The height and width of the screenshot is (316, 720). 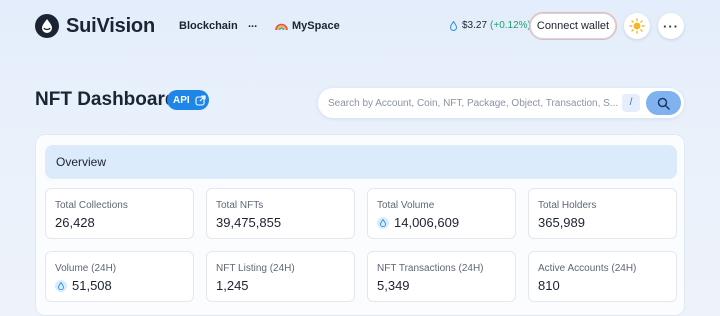 What do you see at coordinates (240, 205) in the screenshot?
I see `stat-label: Total NFTs` at bounding box center [240, 205].